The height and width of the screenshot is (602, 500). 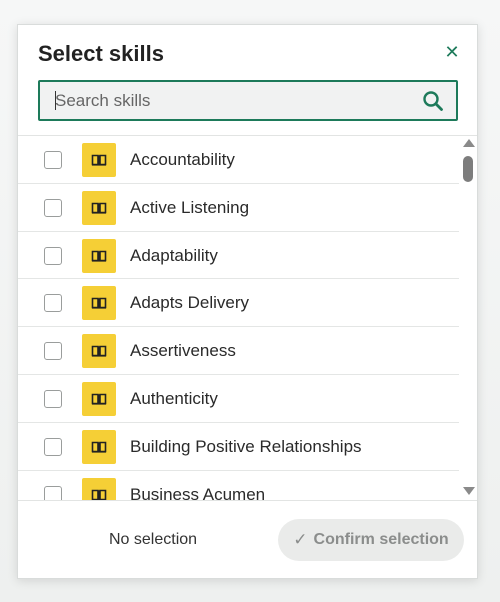 I want to click on skill-row: Active Listening, so click(x=238, y=208).